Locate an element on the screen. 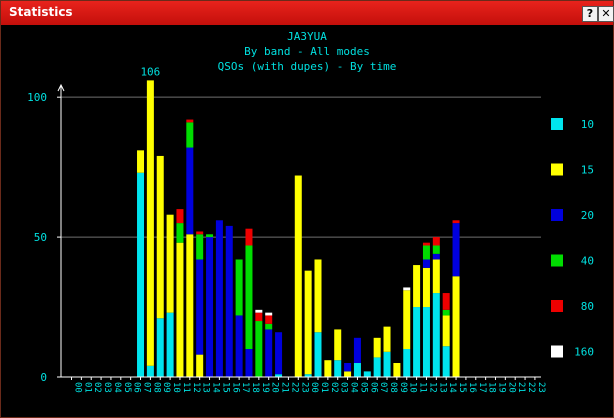 This screenshot has height=418, width=614. x-tick-label-43: 19 is located at coordinates (501, 387).